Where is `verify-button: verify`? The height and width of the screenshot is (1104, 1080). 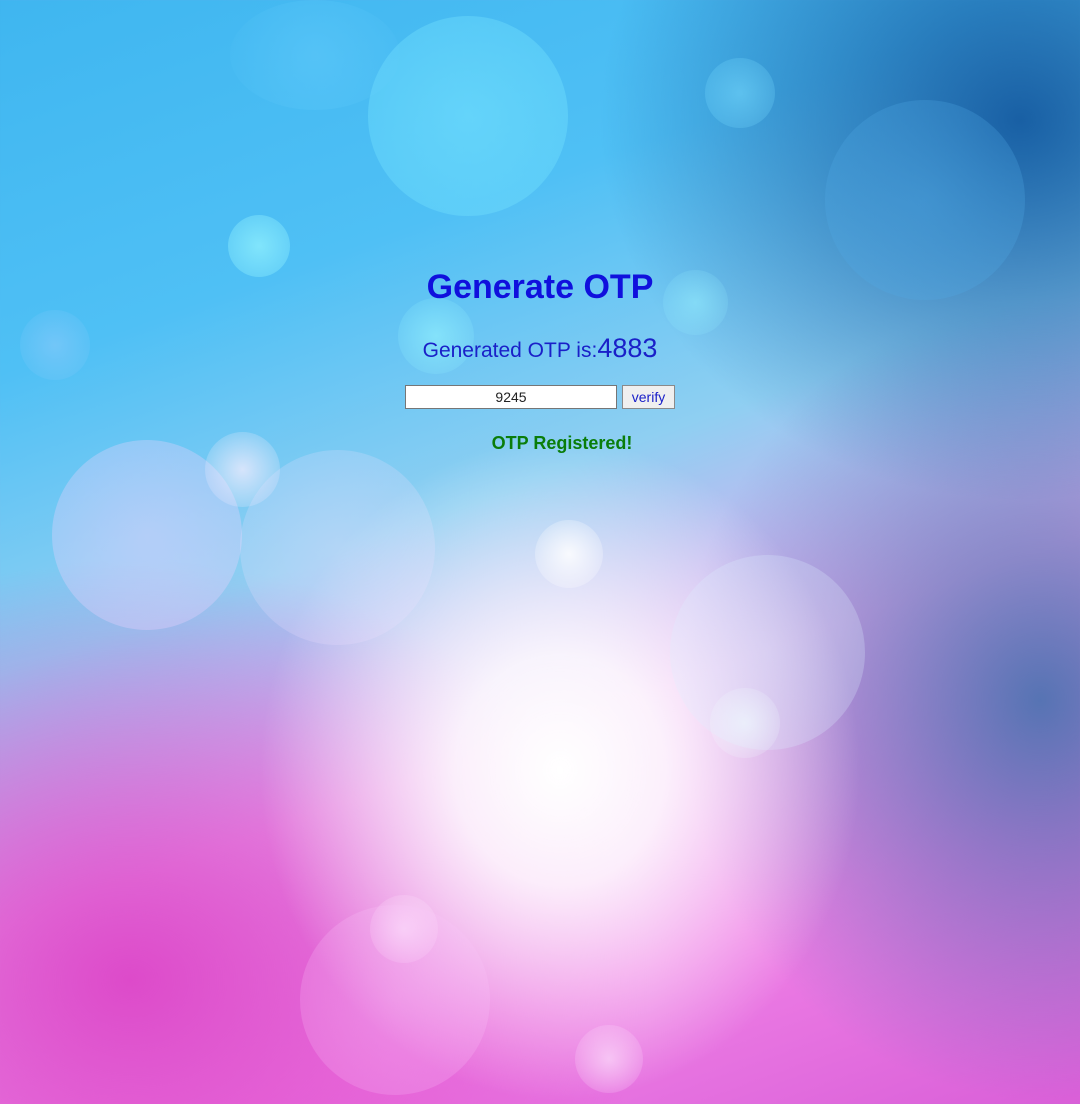 verify-button: verify is located at coordinates (648, 397).